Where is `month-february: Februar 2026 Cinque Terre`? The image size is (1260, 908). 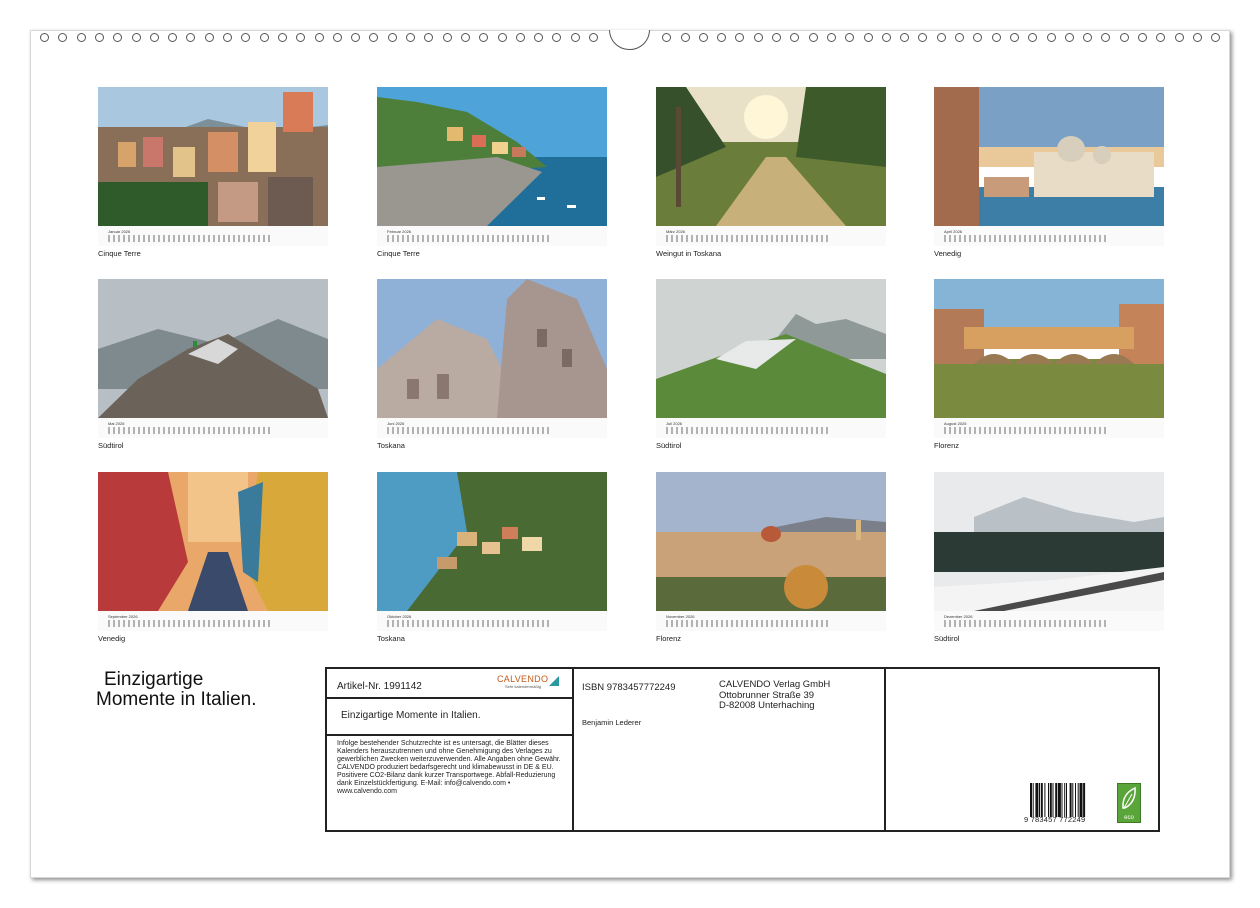 month-february: Februar 2026 Cinque Terre is located at coordinates (492, 172).